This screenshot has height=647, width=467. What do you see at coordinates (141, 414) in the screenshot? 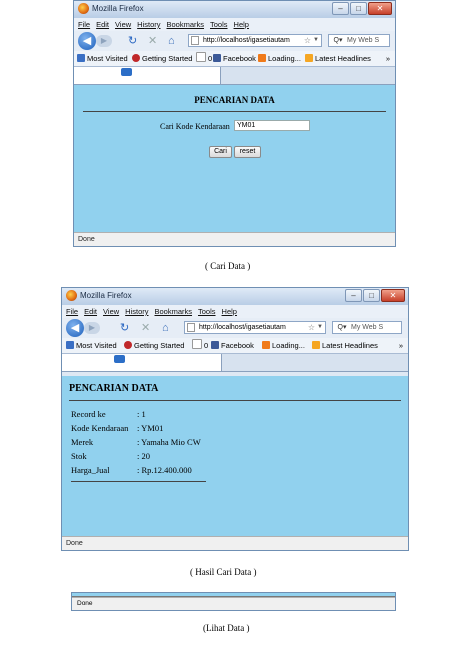
I see `record-value: : 1` at bounding box center [141, 414].